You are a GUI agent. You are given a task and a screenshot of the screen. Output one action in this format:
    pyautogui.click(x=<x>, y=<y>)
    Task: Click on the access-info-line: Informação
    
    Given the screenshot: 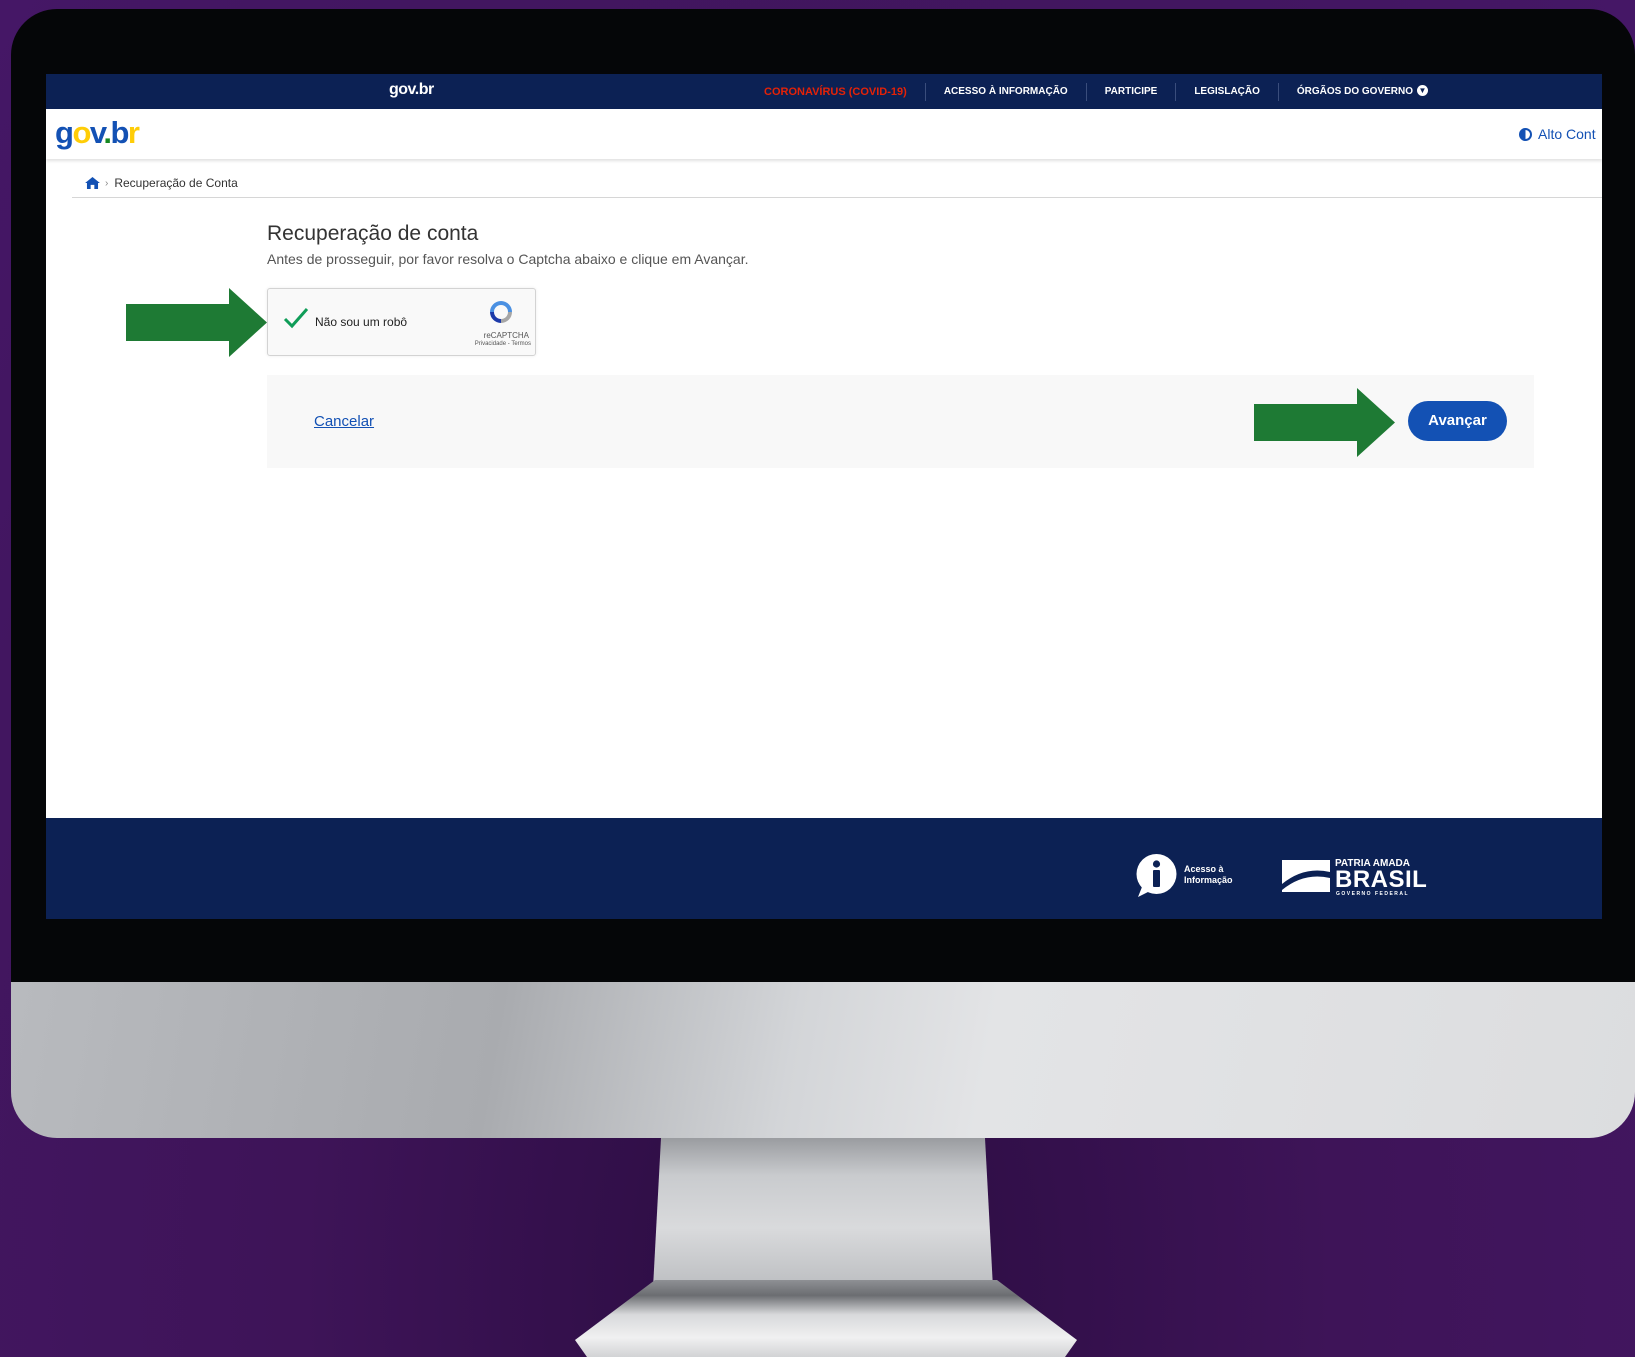 What is the action you would take?
    pyautogui.click(x=1208, y=880)
    